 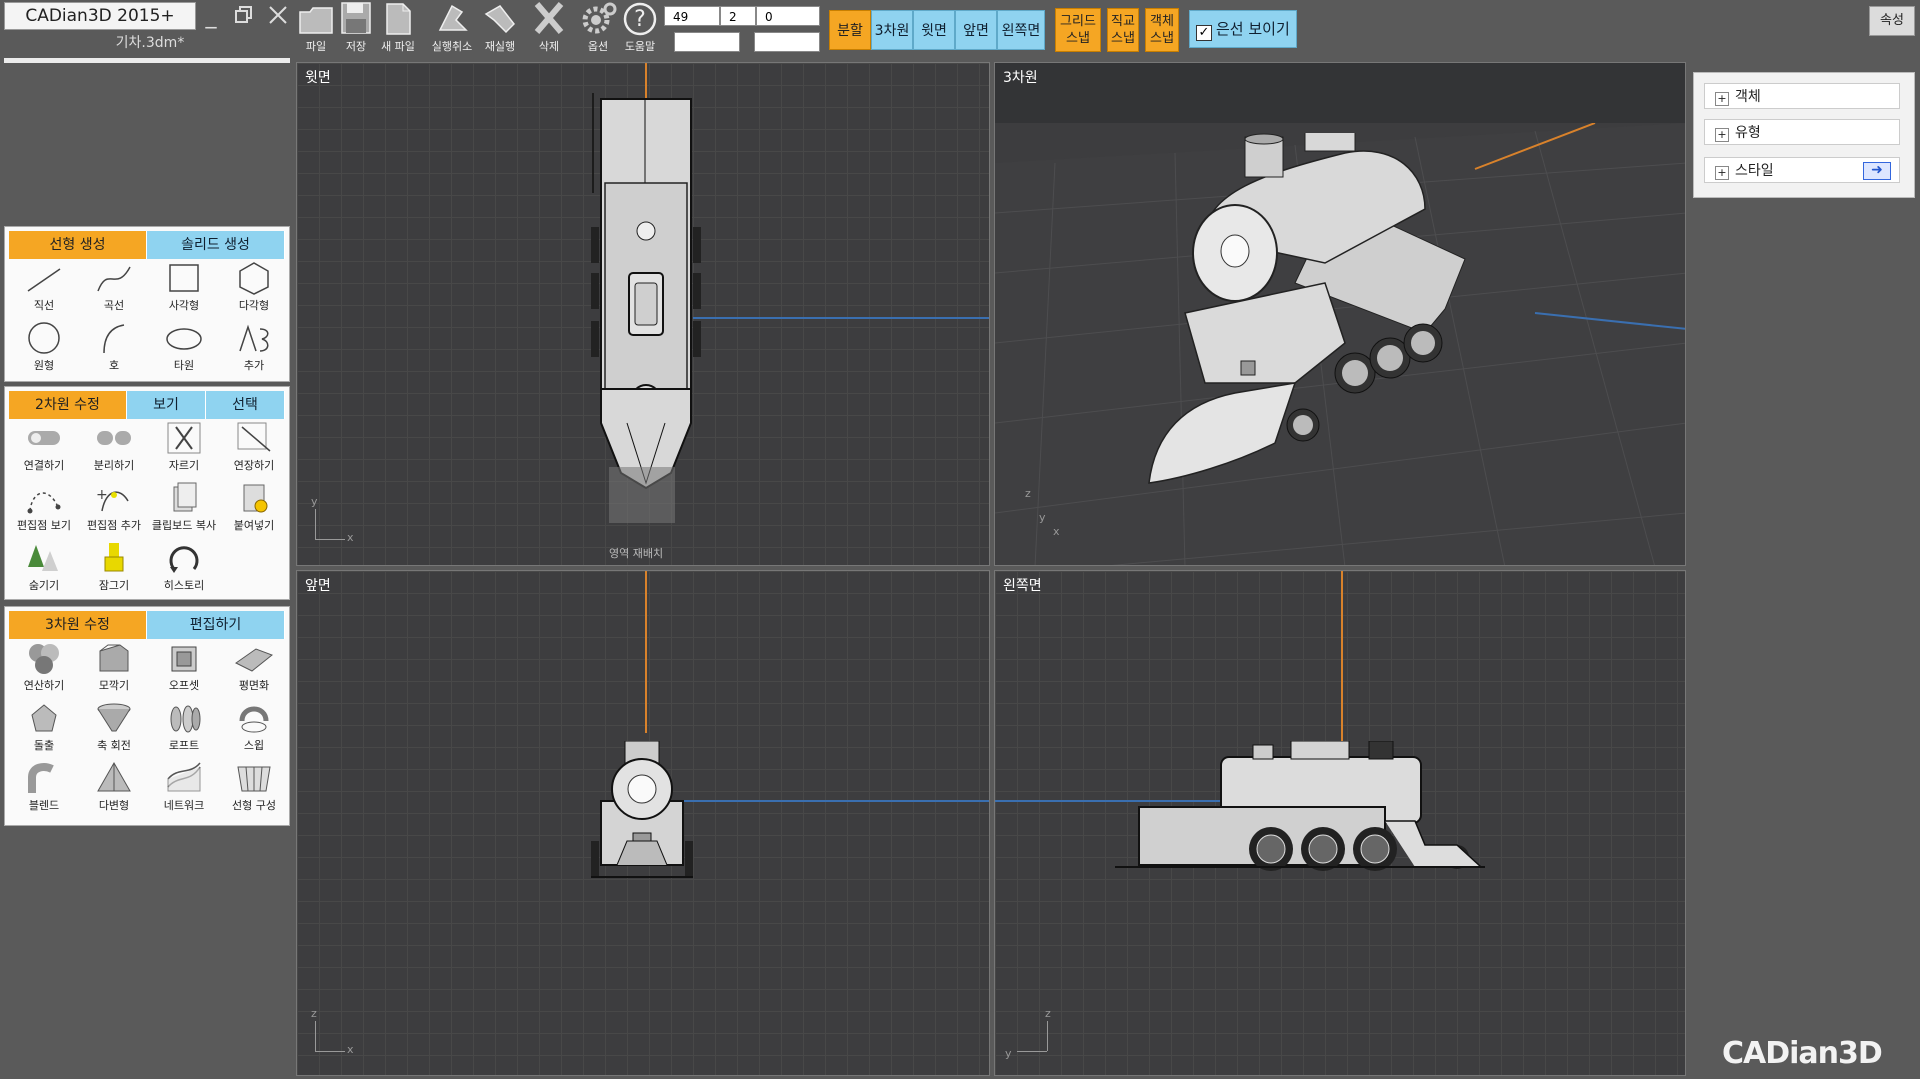 What do you see at coordinates (184, 287) in the screenshot?
I see `tool-rectangle: 사각형` at bounding box center [184, 287].